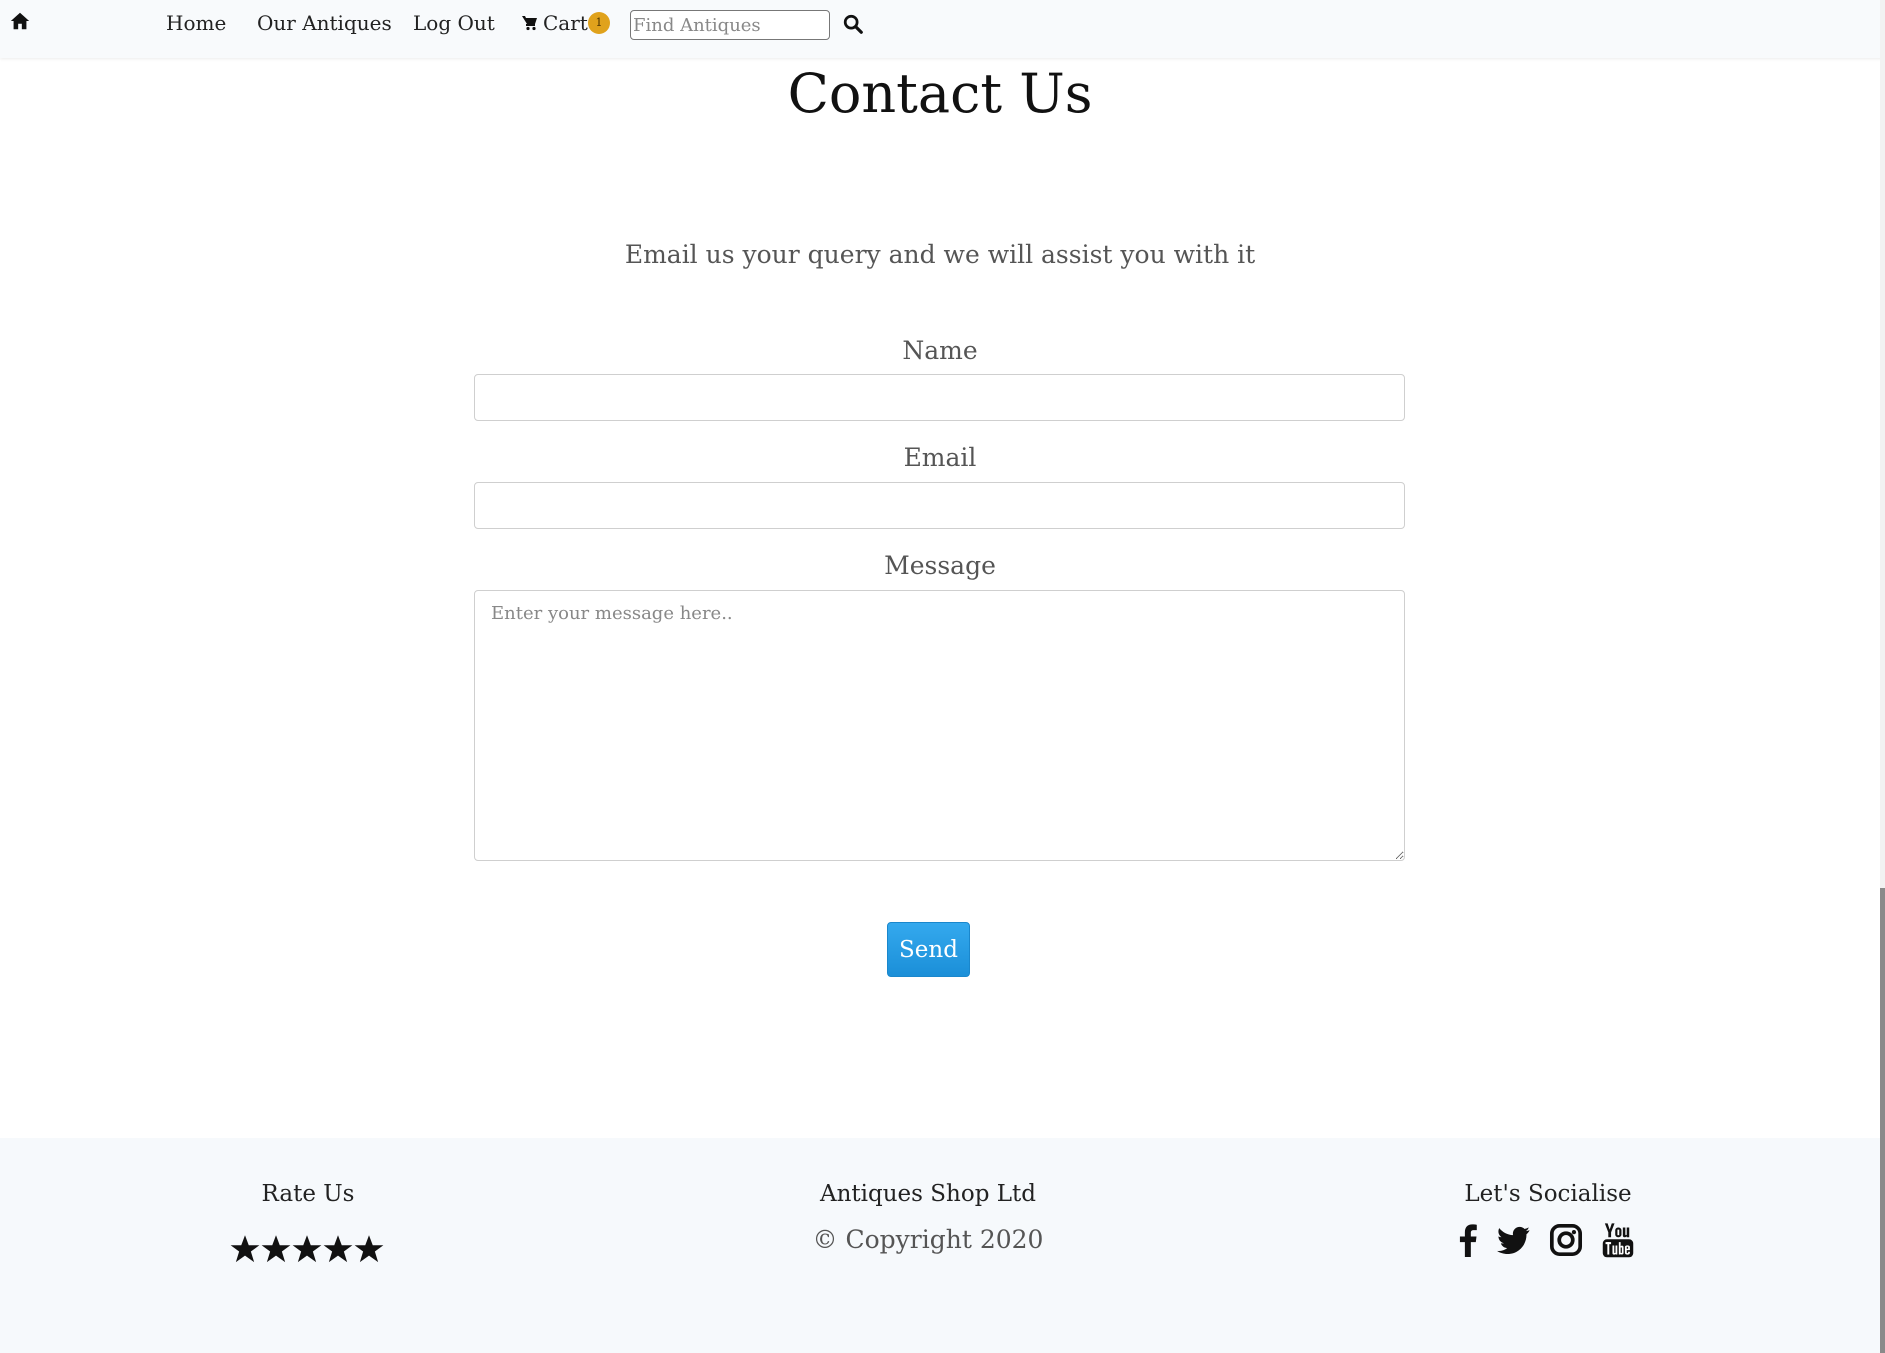 The width and height of the screenshot is (1885, 1353). Describe the element at coordinates (928, 1239) in the screenshot. I see `copyright-text: © Copyright 2020` at that location.